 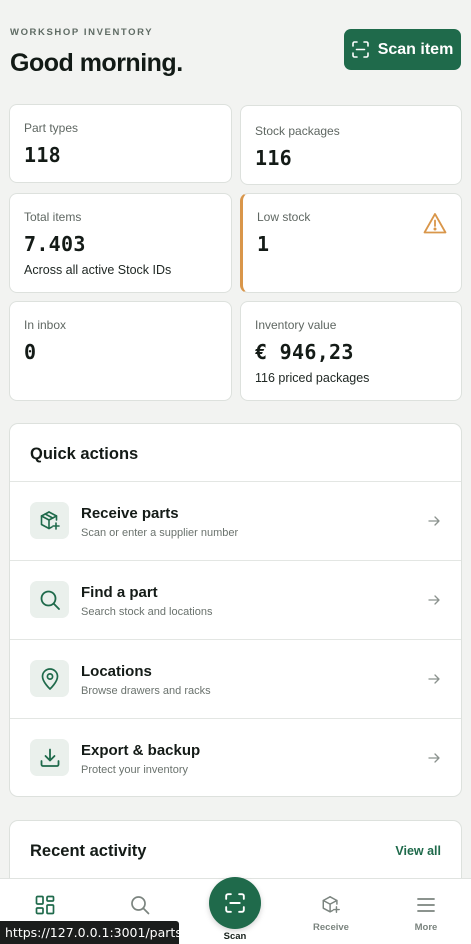 What do you see at coordinates (235, 936) in the screenshot?
I see `nav-label-scan: Scan` at bounding box center [235, 936].